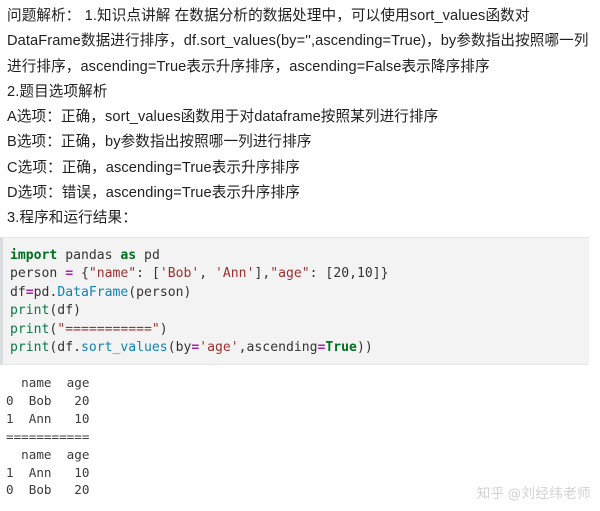  Describe the element at coordinates (163, 329) in the screenshot. I see `code-token: )` at that location.